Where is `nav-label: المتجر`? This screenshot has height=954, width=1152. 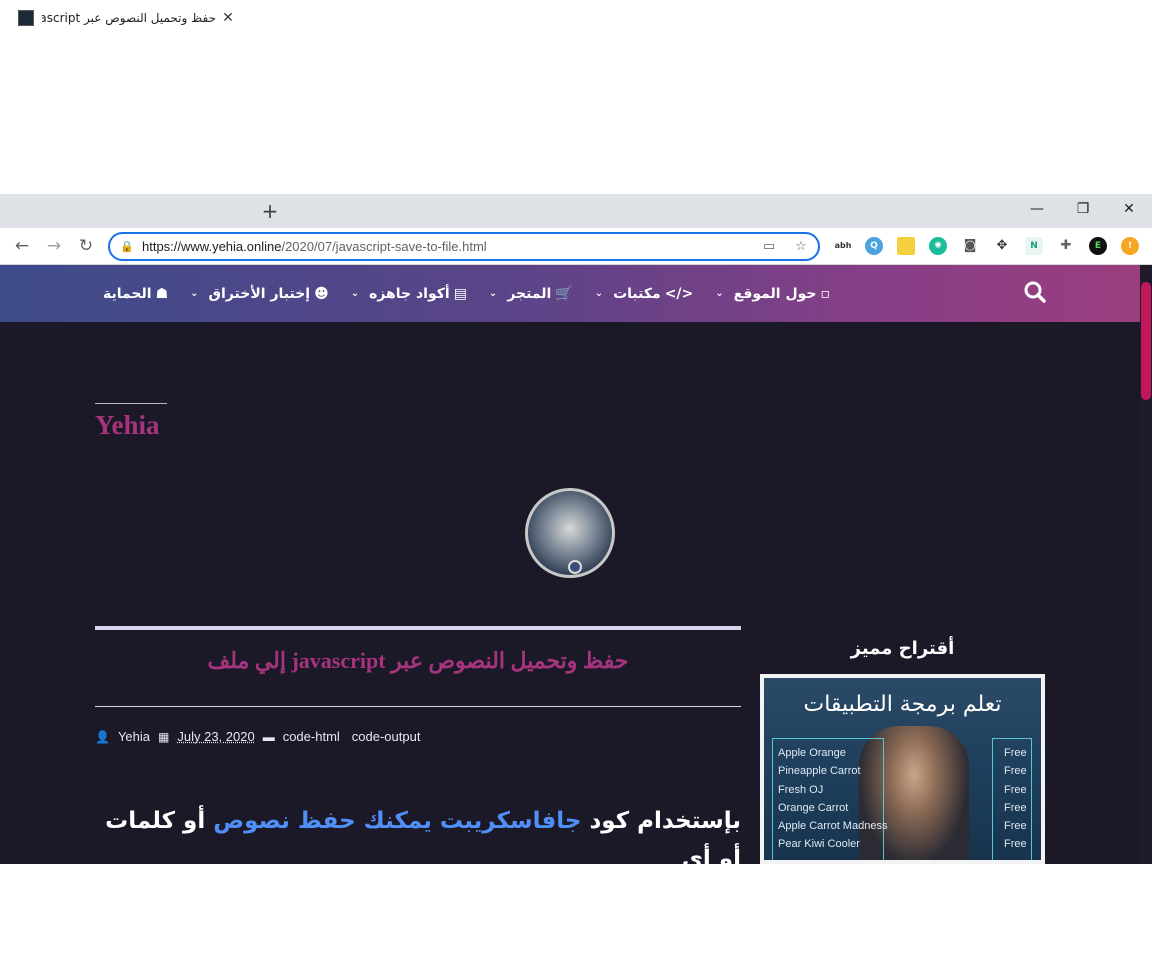 nav-label: المتجر is located at coordinates (529, 293).